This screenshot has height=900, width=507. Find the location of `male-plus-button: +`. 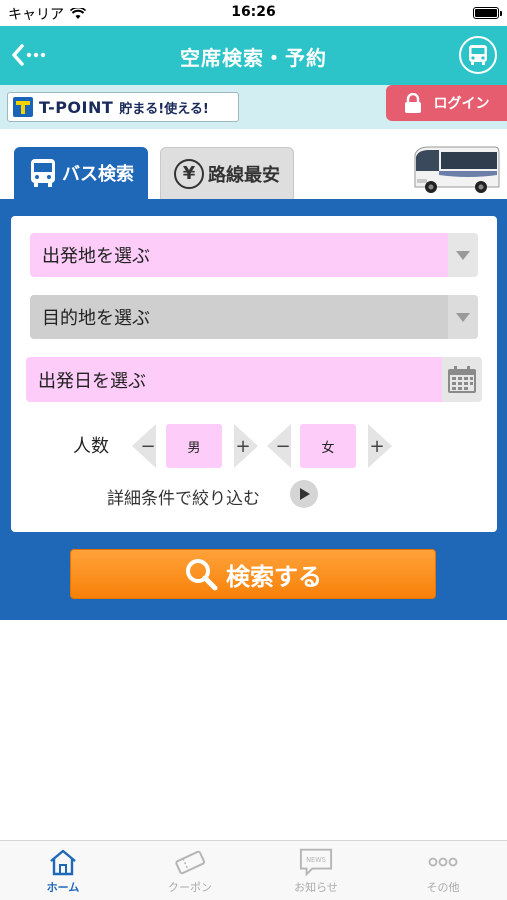

male-plus-button: + is located at coordinates (246, 446).